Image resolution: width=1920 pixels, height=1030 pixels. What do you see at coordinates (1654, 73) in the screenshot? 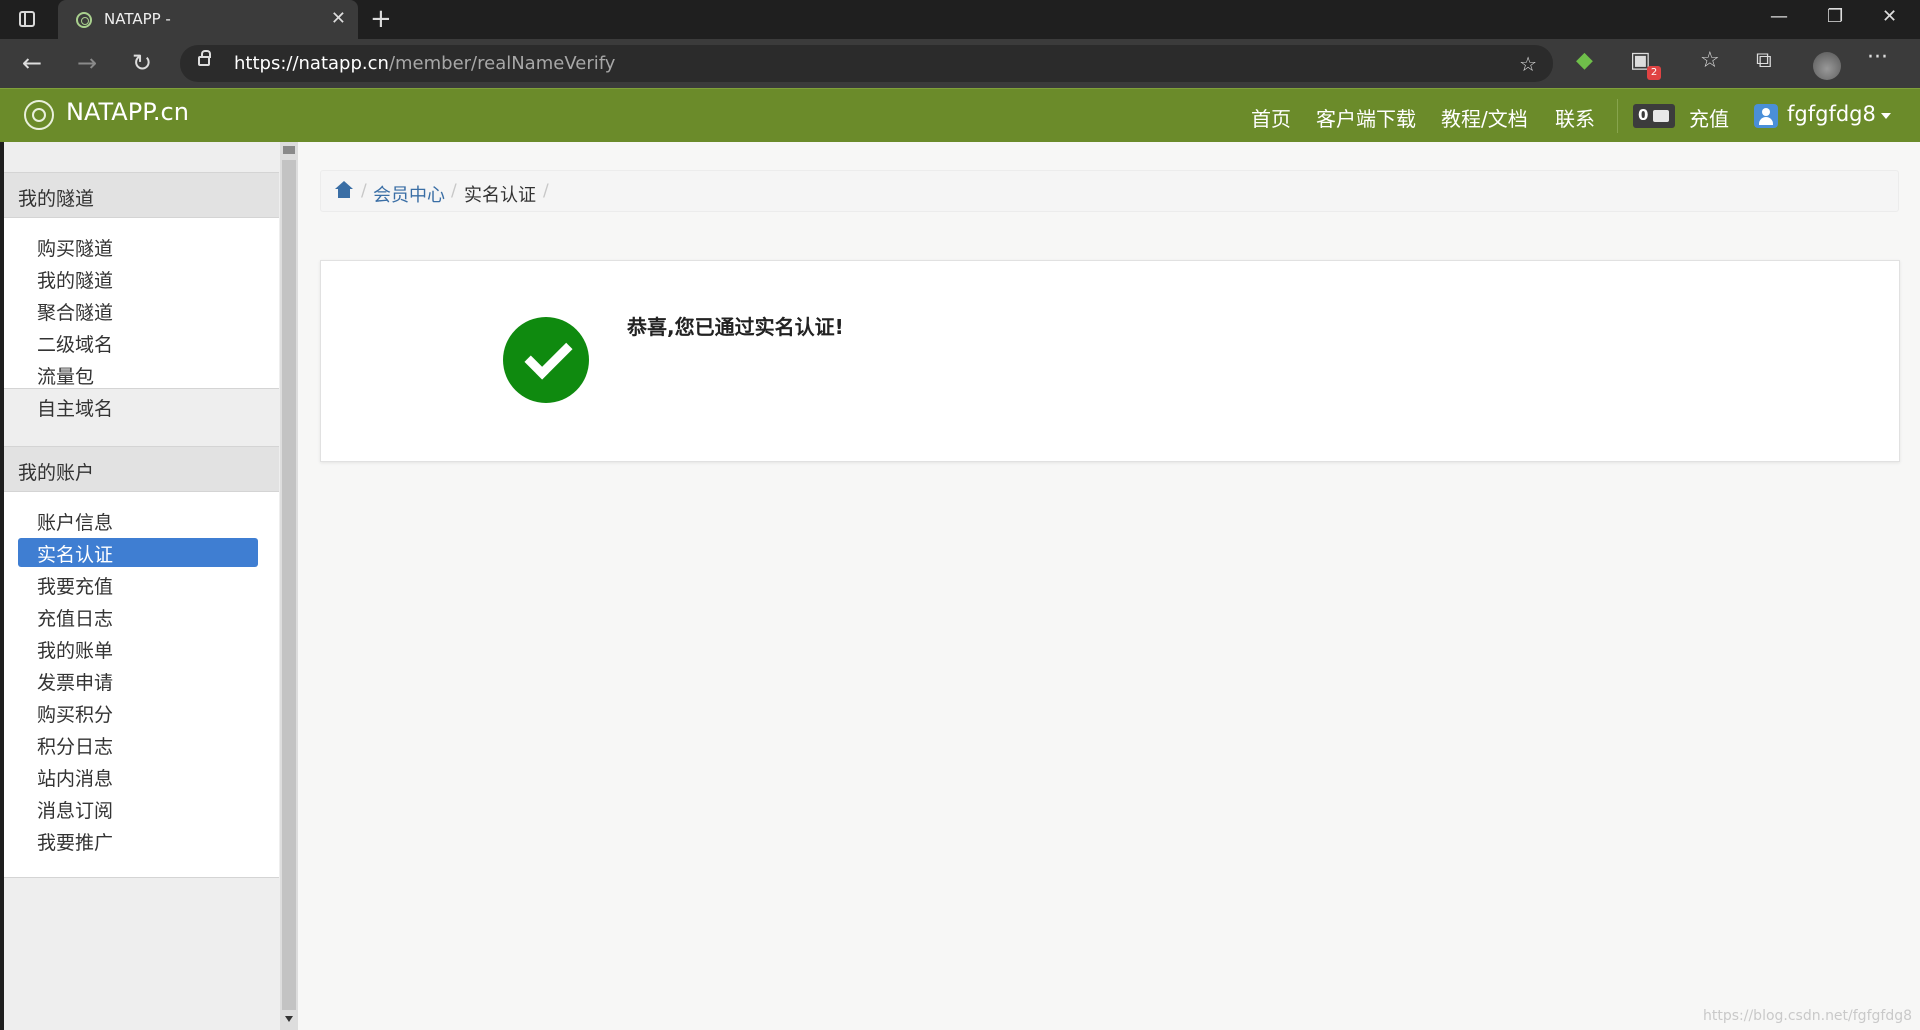
I see `extension-badge: 2` at bounding box center [1654, 73].